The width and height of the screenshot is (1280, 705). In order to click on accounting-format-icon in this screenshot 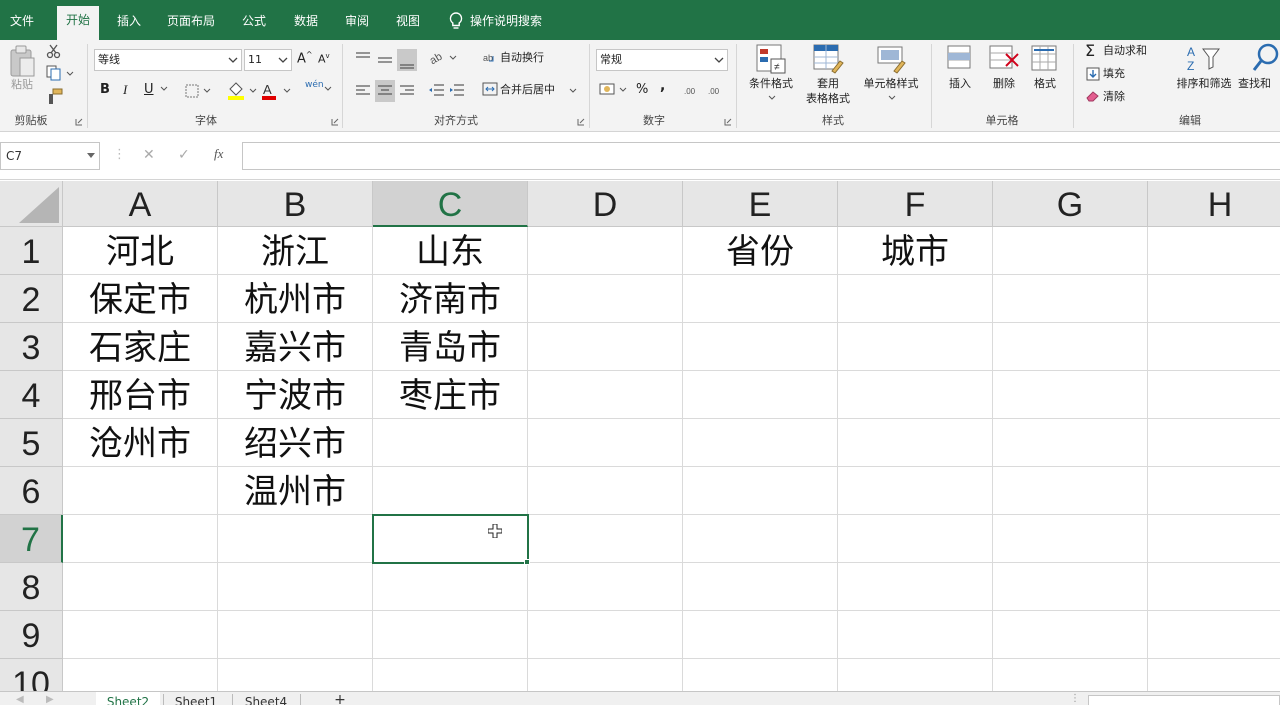, I will do `click(614, 90)`.